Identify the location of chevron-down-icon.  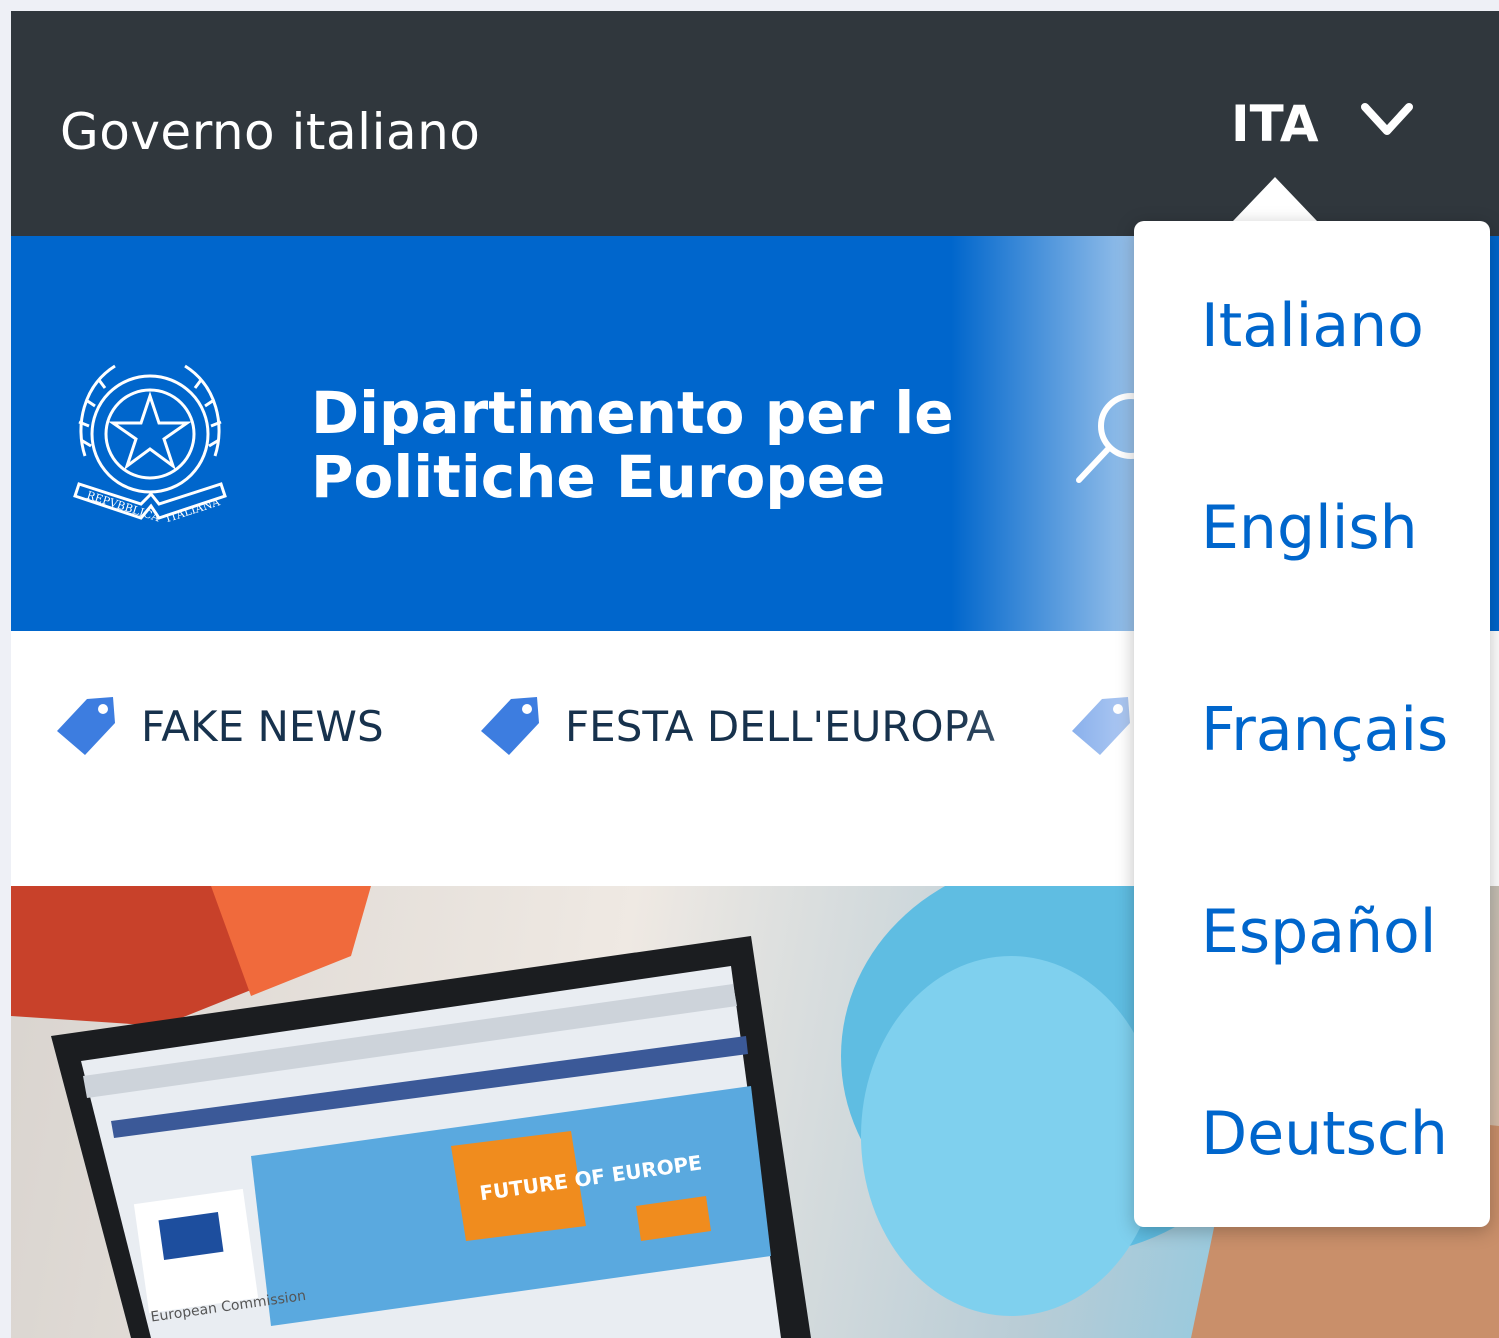
(1387, 119).